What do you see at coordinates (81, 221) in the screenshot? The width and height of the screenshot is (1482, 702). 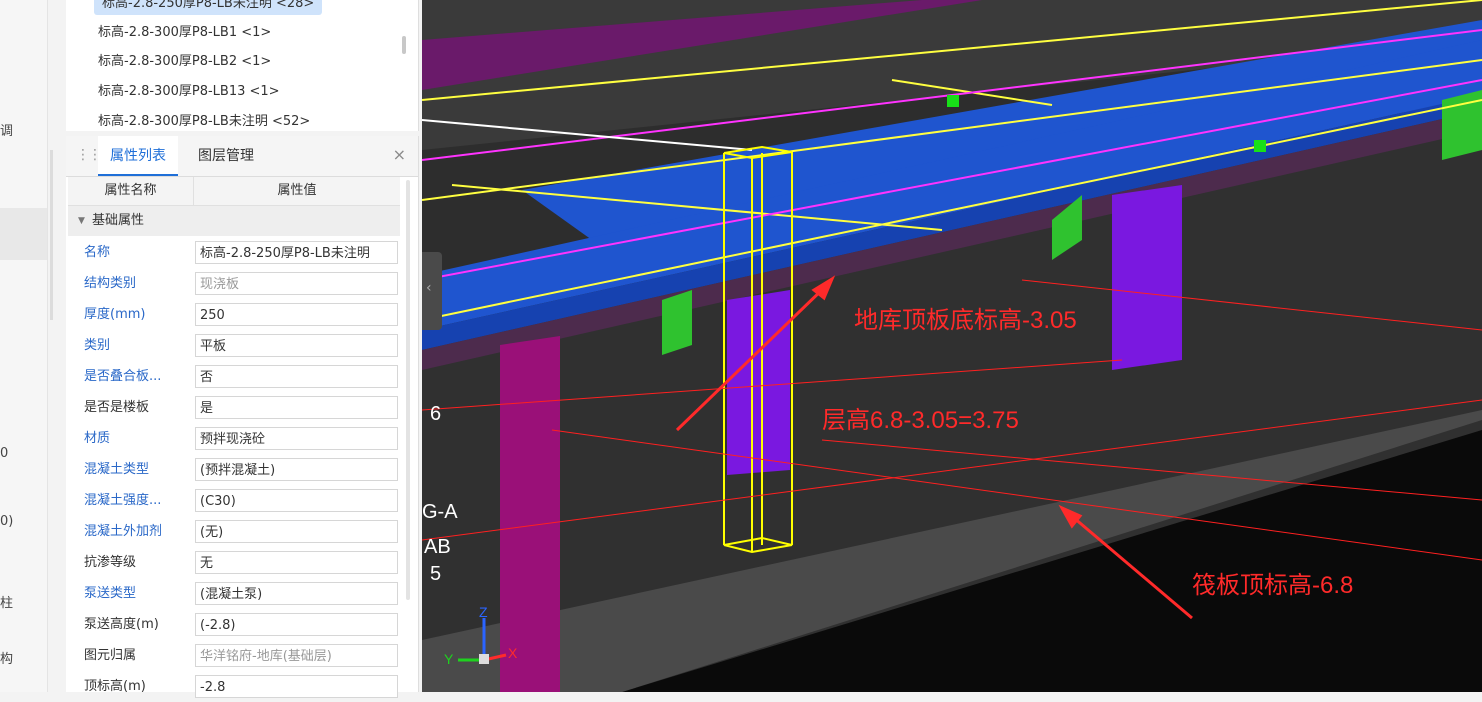 I see `collapse-triangle-icon: ▼` at bounding box center [81, 221].